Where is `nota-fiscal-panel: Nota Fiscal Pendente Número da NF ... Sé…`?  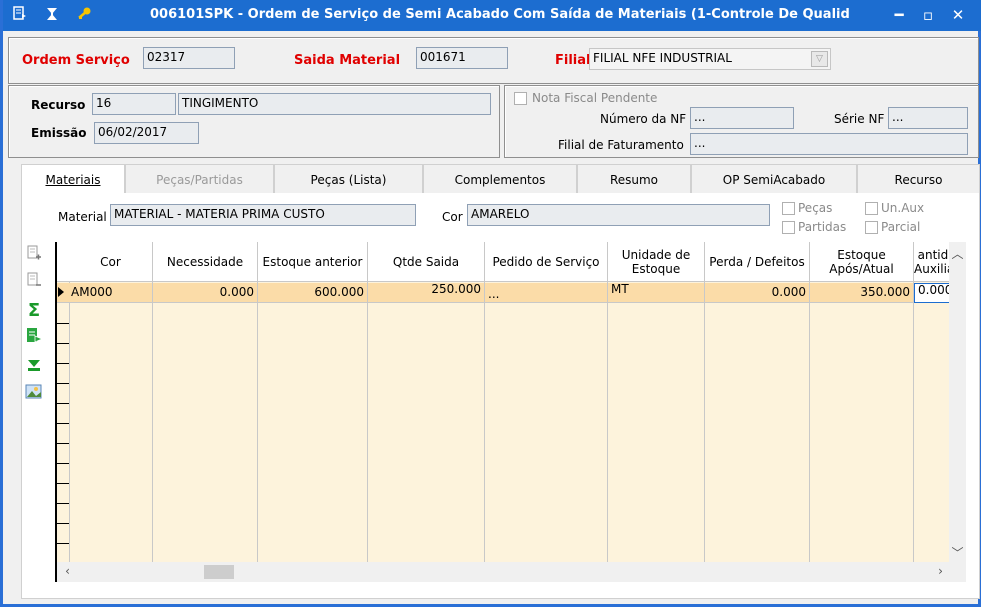 nota-fiscal-panel: Nota Fiscal Pendente Número da NF ... Sé… is located at coordinates (741, 121).